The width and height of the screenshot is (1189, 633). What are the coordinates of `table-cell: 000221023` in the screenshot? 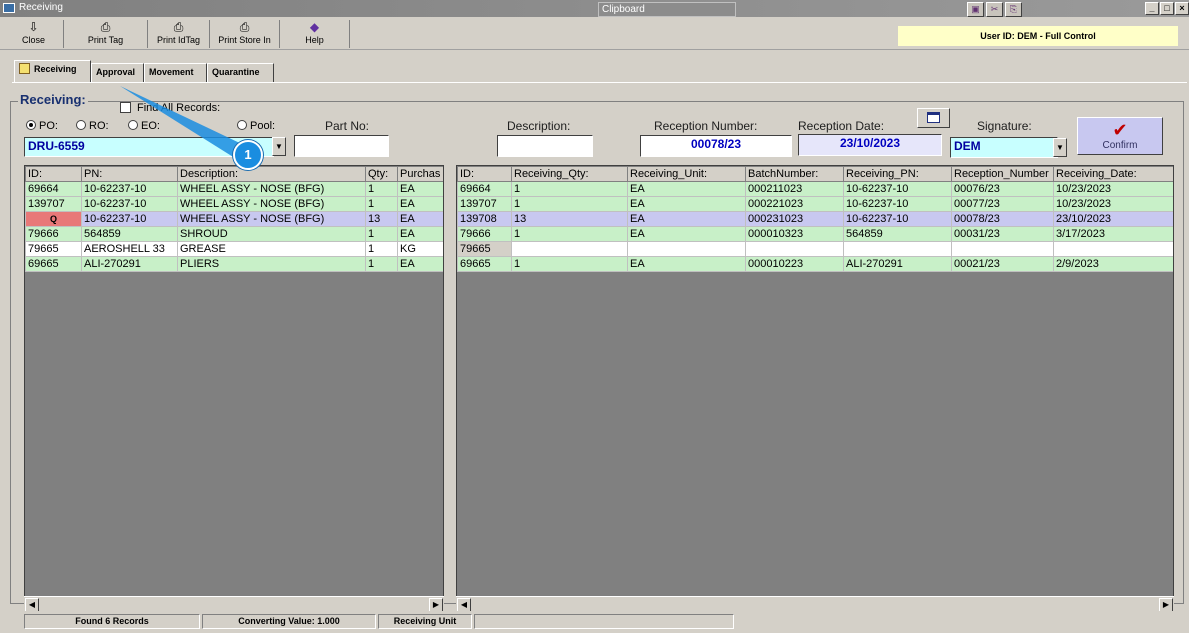 It's located at (794, 204).